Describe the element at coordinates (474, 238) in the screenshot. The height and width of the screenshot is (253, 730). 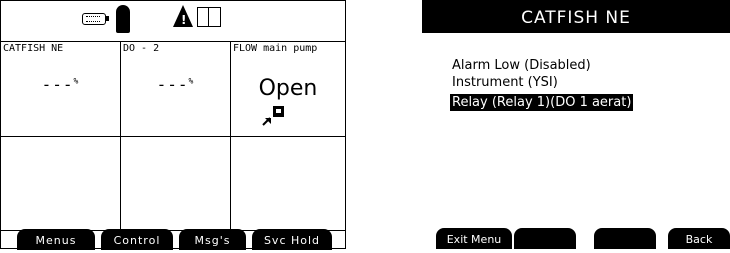
I see `exit-menu-button: Exit Menu` at that location.